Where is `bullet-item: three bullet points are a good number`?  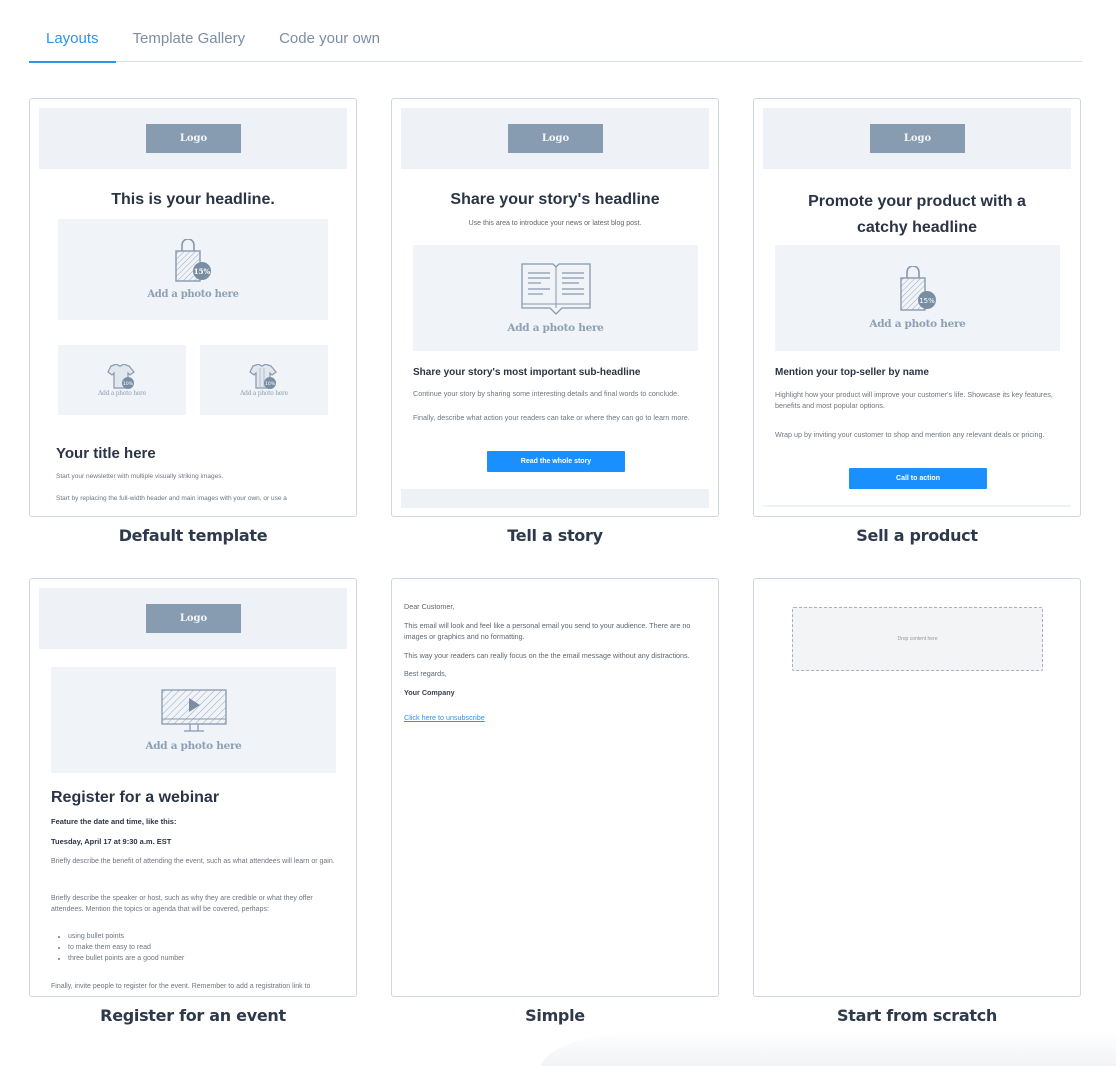 bullet-item: three bullet points are a good number is located at coordinates (201, 958).